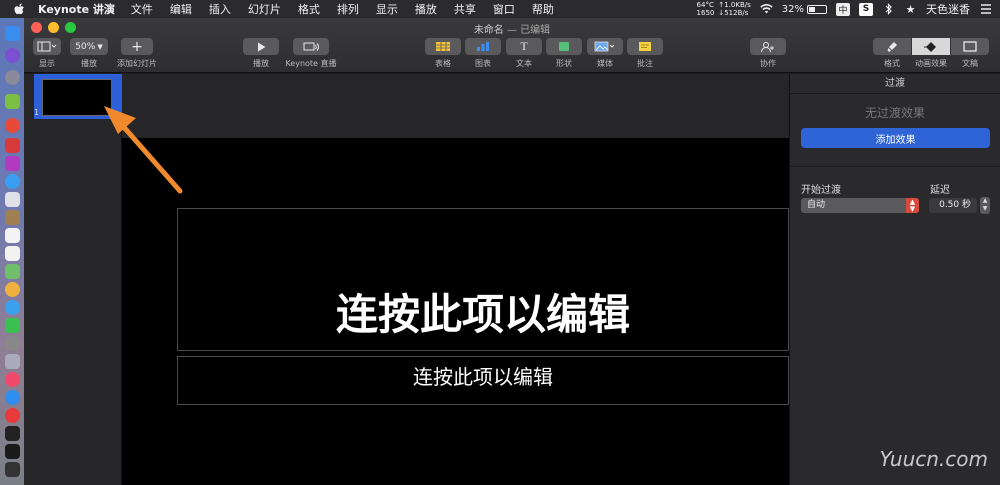 The height and width of the screenshot is (485, 1000). Describe the element at coordinates (12, 77) in the screenshot. I see `launchpad-icon` at that location.